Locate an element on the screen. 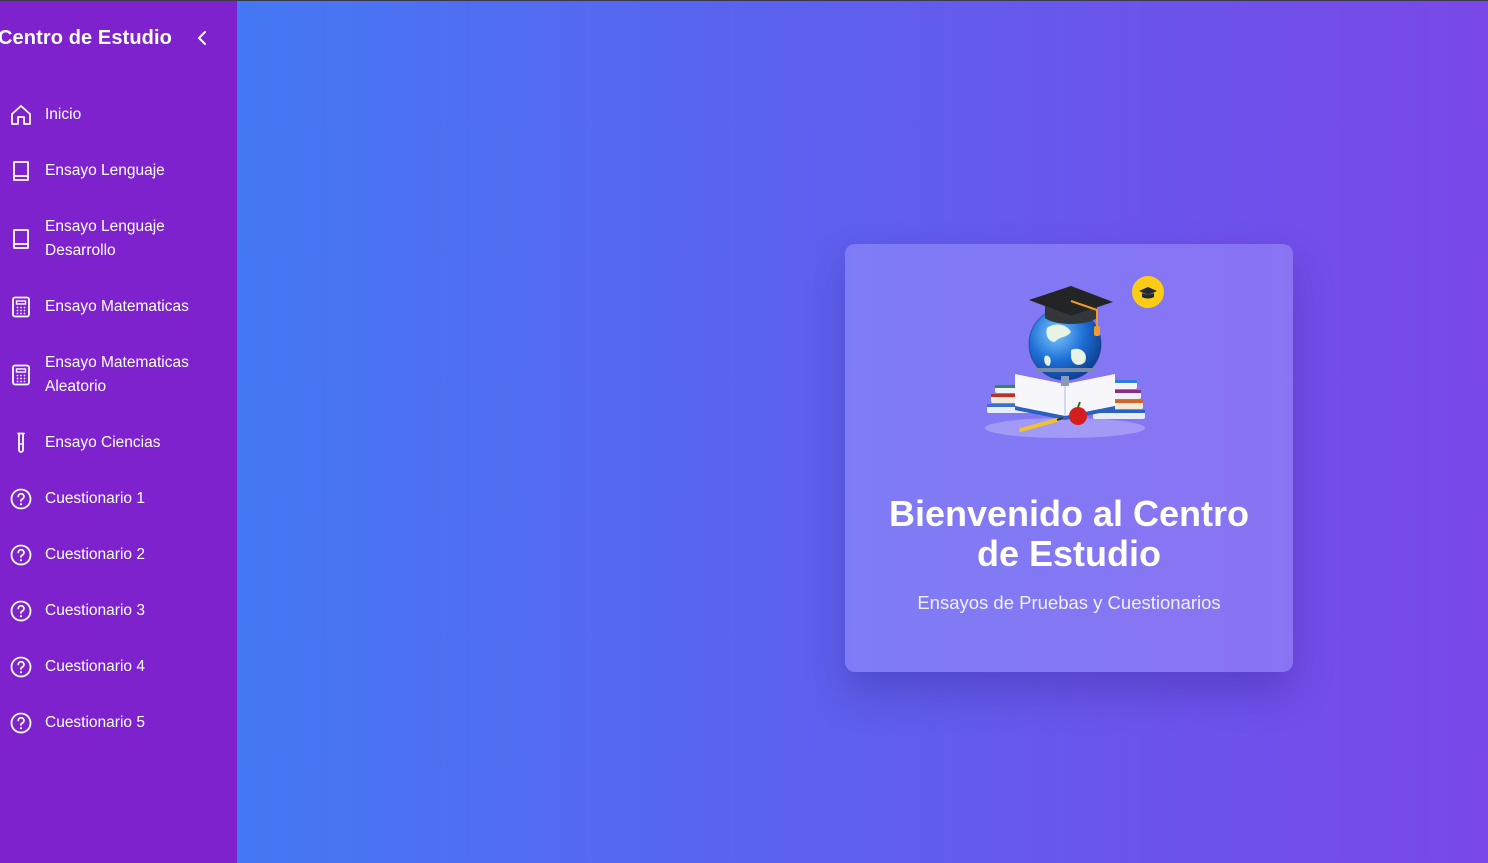 This screenshot has width=1488, height=863. sidebar-item-label: Cuestionario 3 is located at coordinates (95, 610).